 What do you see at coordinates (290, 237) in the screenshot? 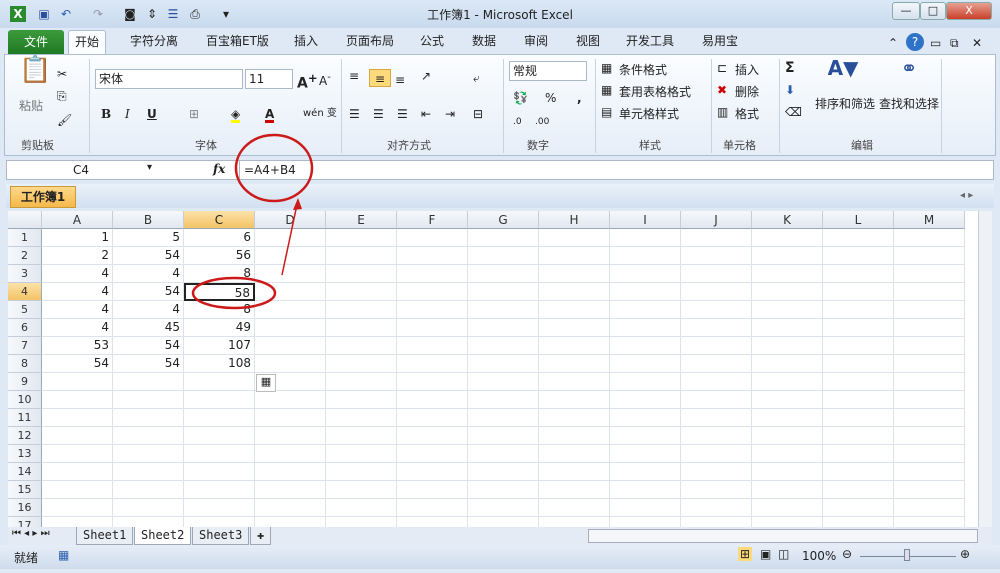
I see `annotation-arrow` at bounding box center [290, 237].